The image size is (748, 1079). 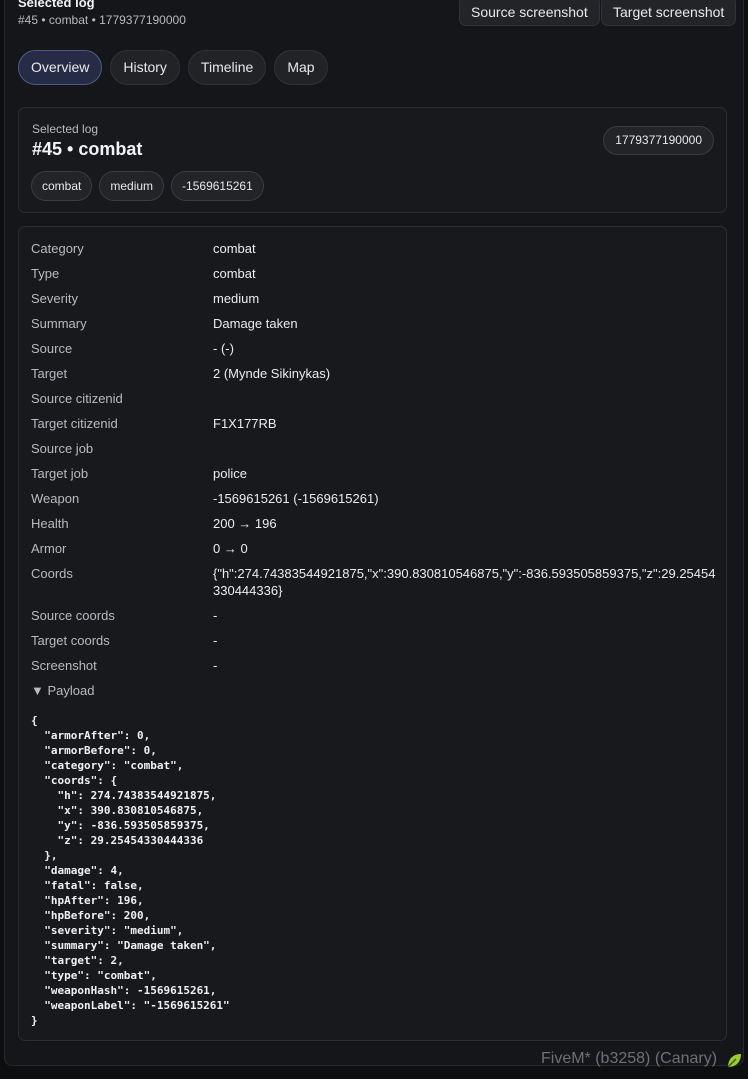 I want to click on detail-key: Health, so click(x=50, y=523).